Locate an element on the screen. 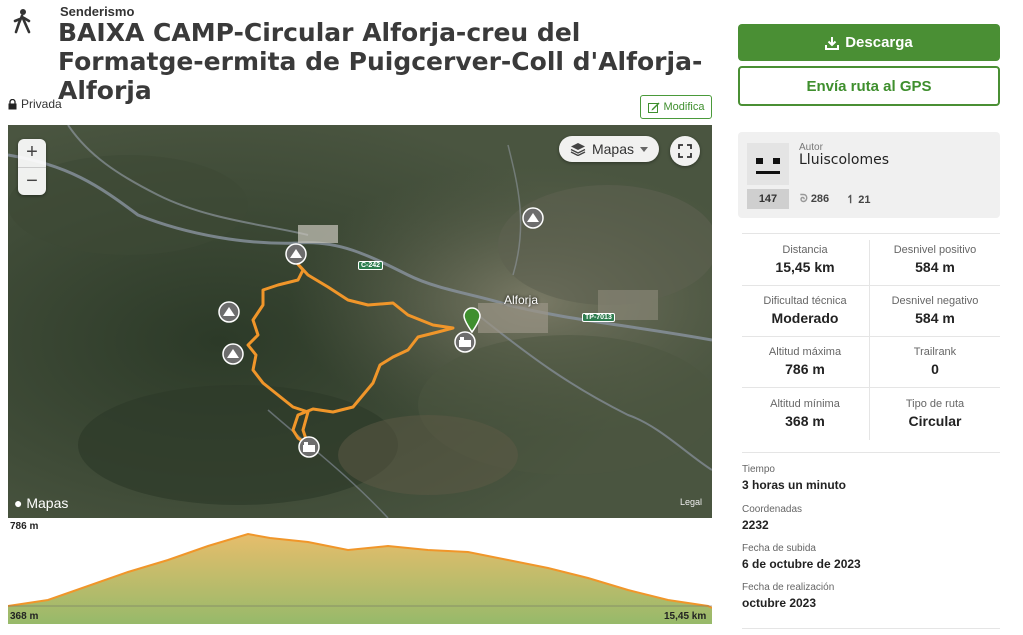 The image size is (1023, 635). stat-trailrank: Trailrank 0 is located at coordinates (935, 361).